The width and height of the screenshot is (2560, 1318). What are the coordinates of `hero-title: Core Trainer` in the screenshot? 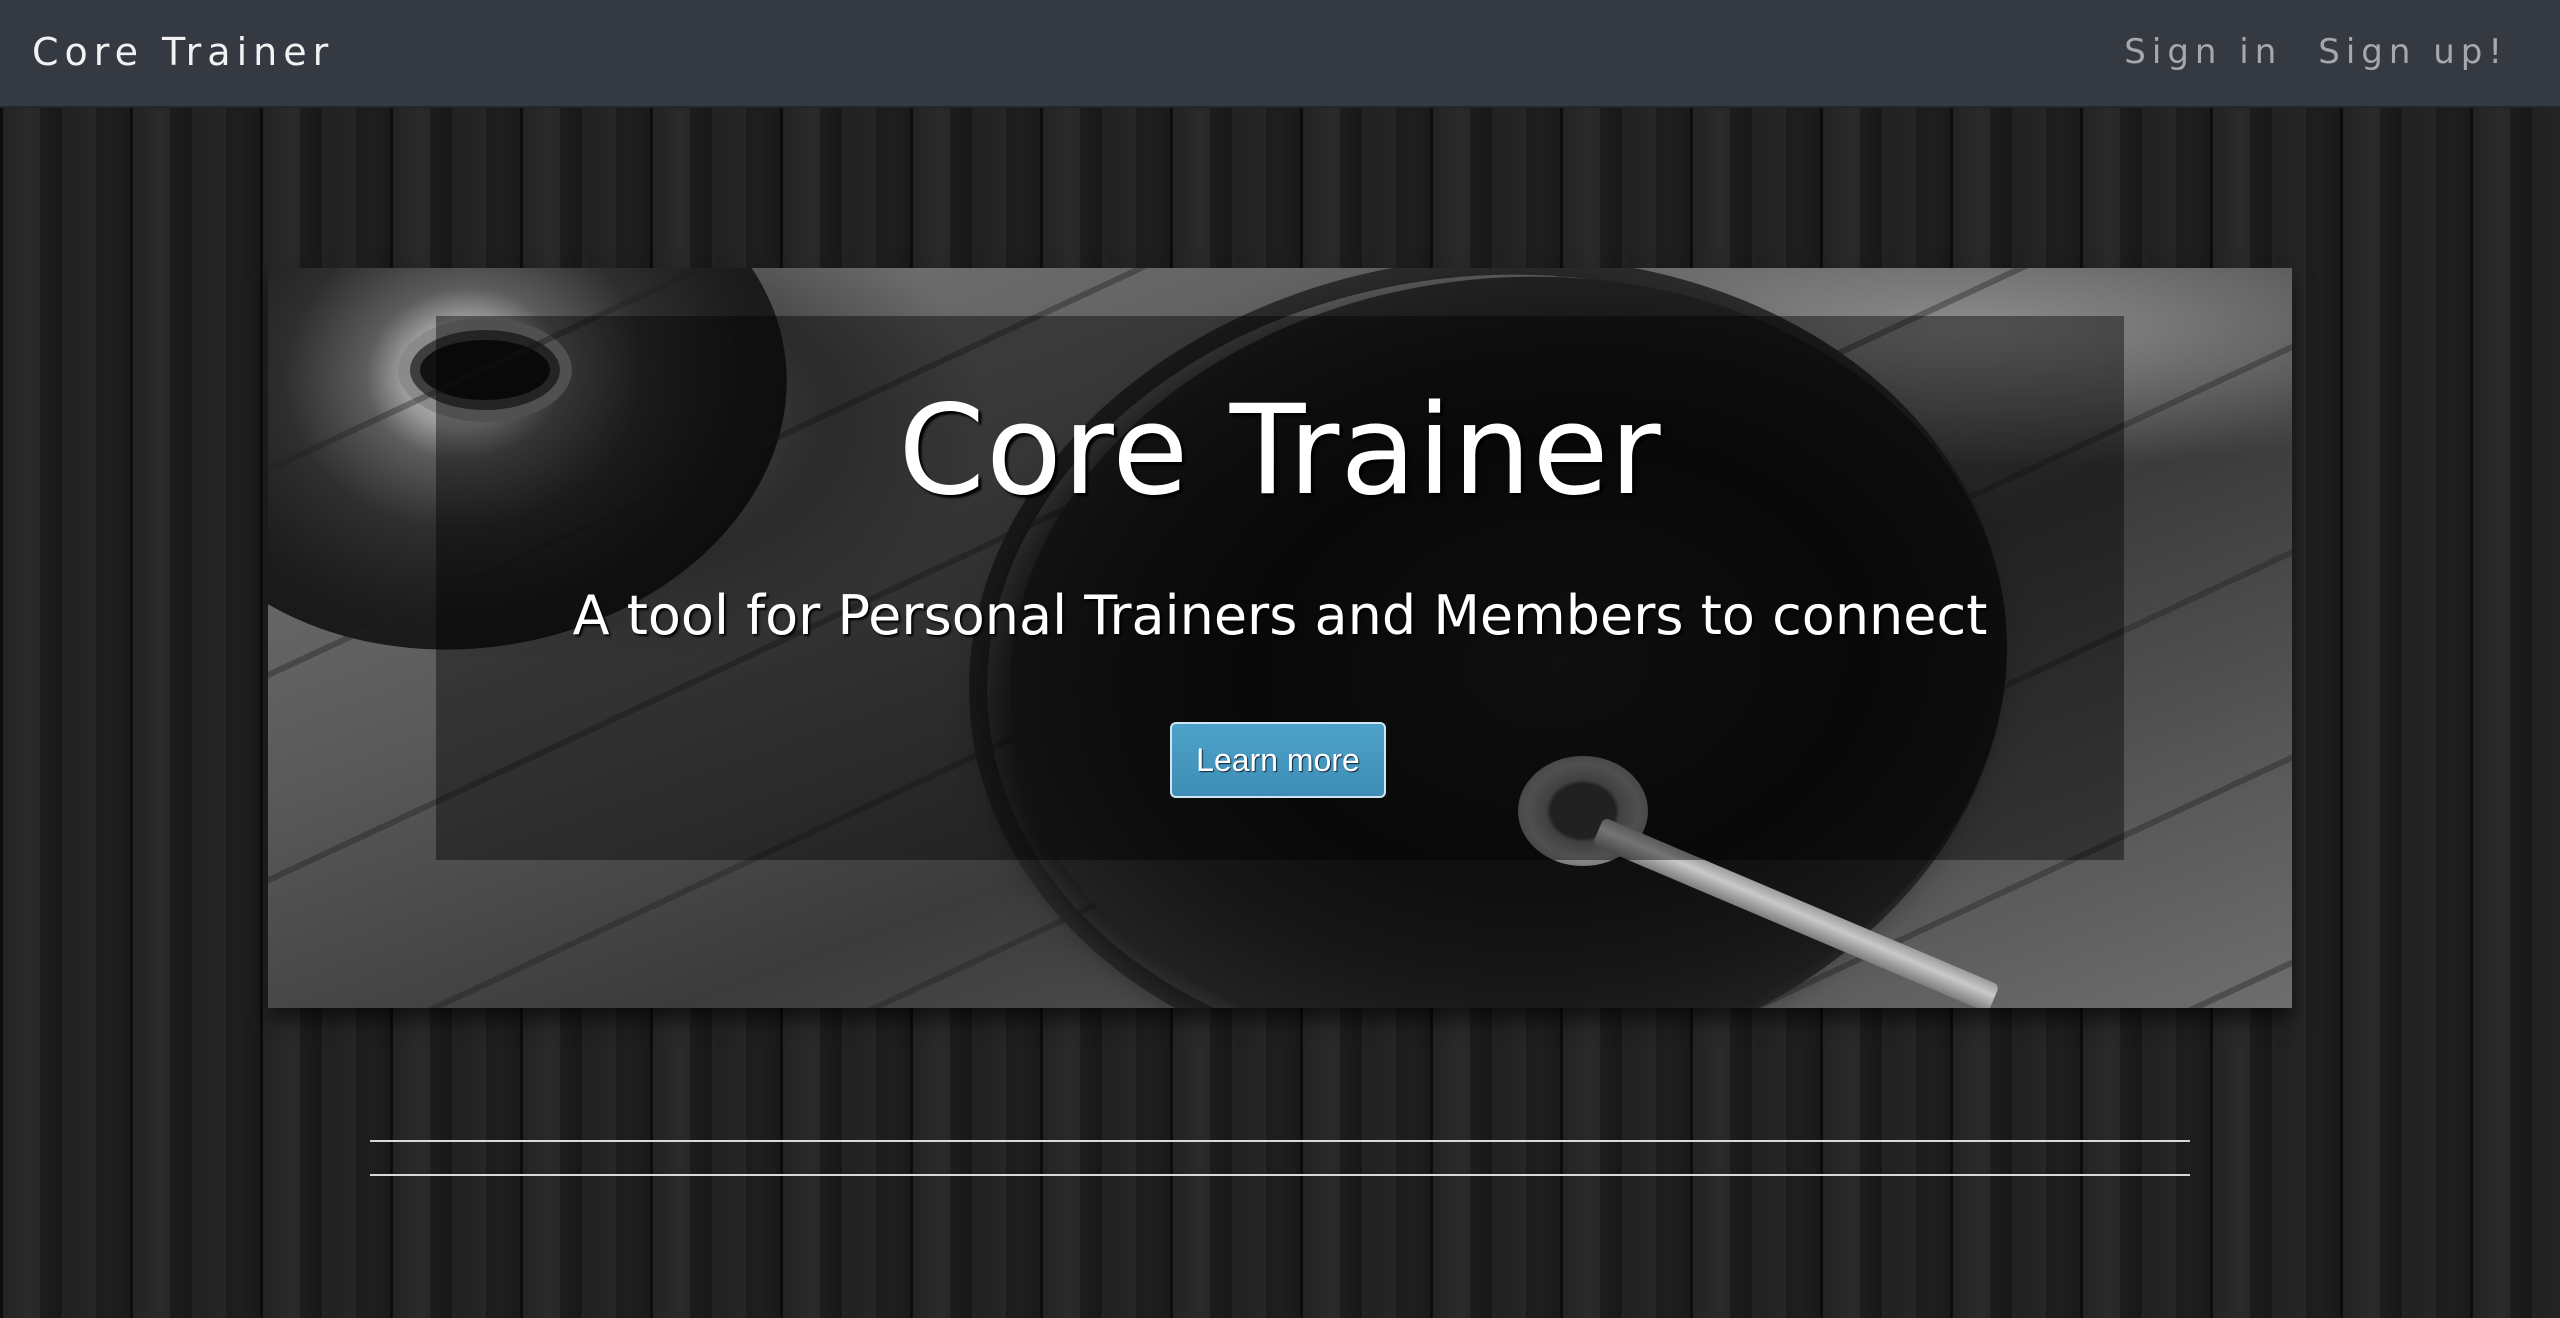 It's located at (1280, 451).